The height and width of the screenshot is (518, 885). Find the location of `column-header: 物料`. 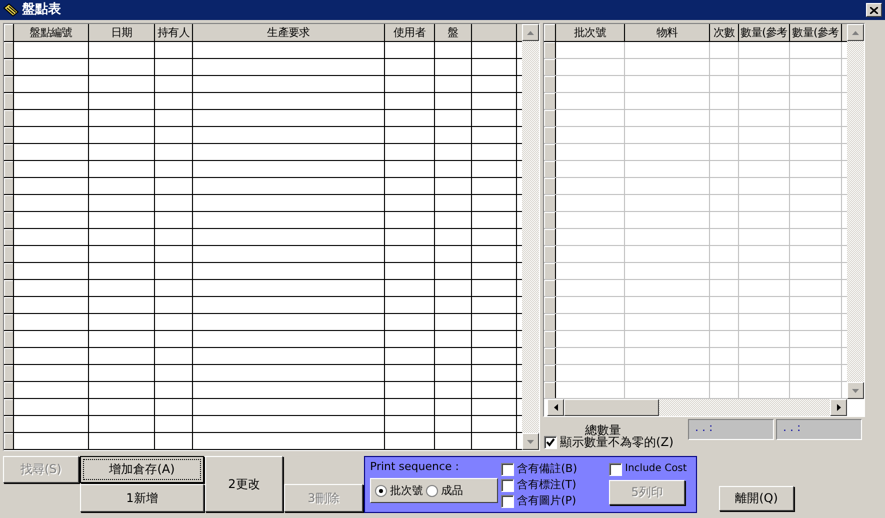

column-header: 物料 is located at coordinates (667, 32).